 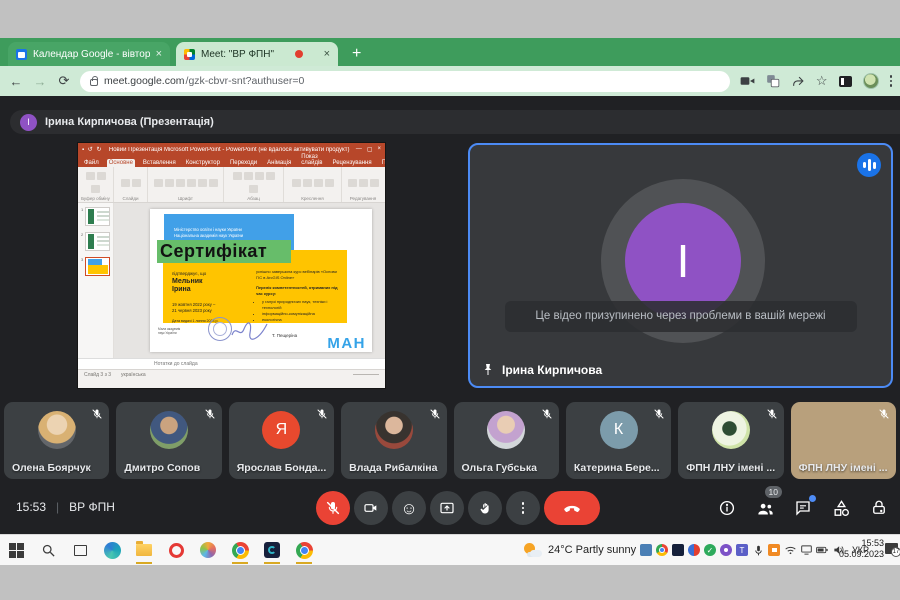 What do you see at coordinates (243, 163) in the screenshot?
I see `ppt-tab-transitions: Переходи` at bounding box center [243, 163].